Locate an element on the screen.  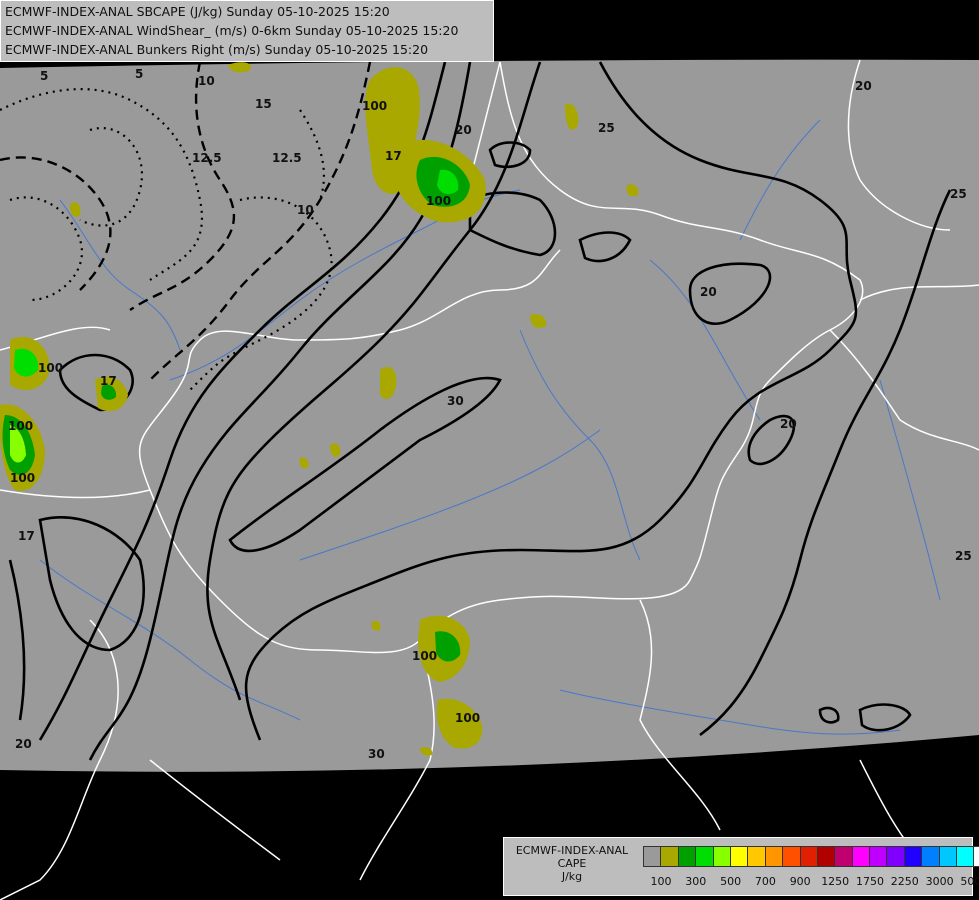
legend-tick-label: 2250 is located at coordinates (904, 881).